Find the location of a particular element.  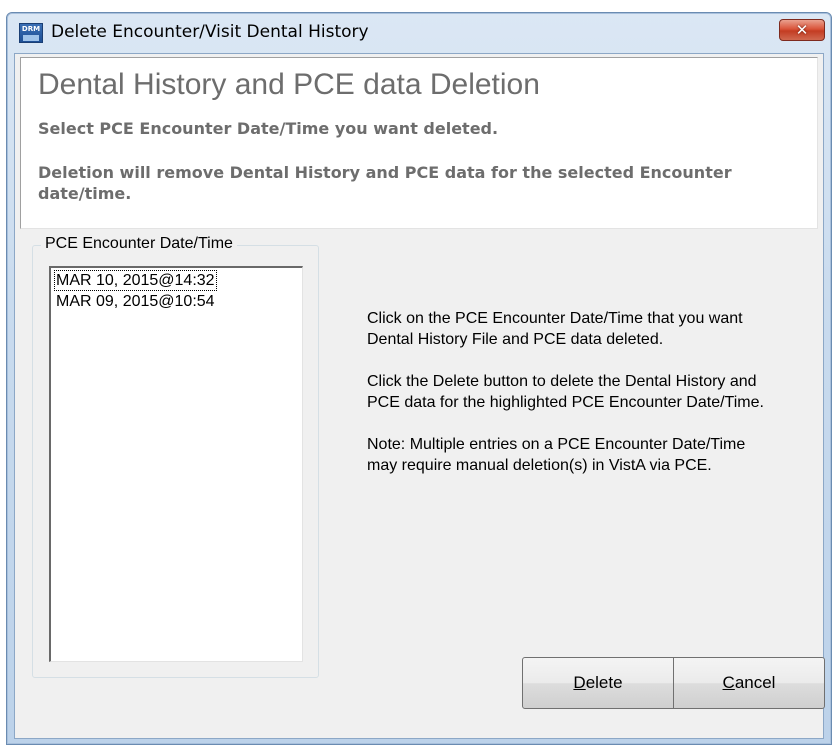

delete-label: elete is located at coordinates (604, 682).